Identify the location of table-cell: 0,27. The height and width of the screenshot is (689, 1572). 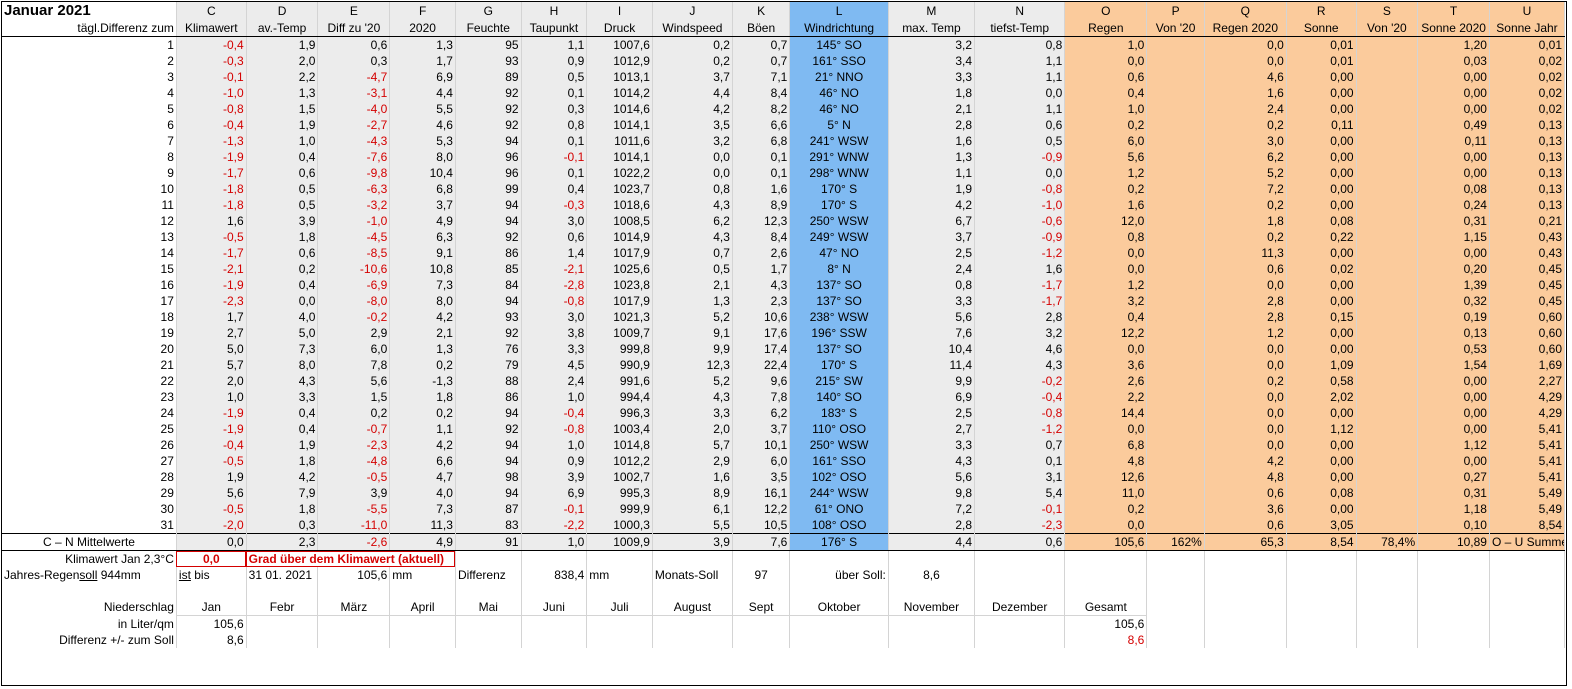
(1453, 477).